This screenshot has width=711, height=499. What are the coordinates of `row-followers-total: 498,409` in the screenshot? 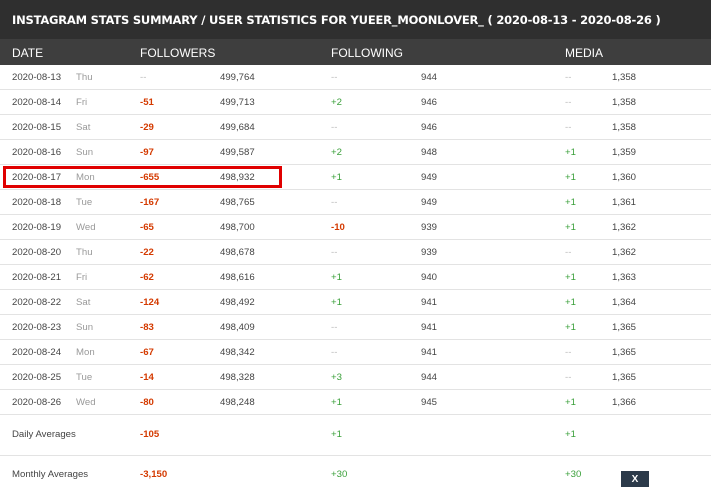 It's located at (237, 327).